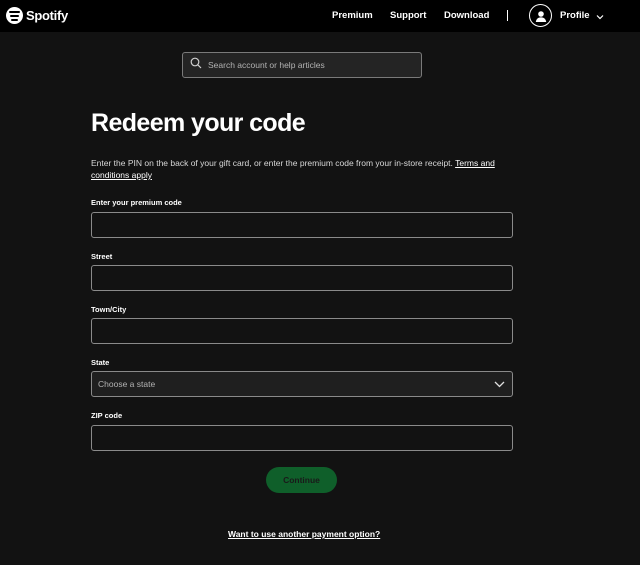 This screenshot has height=565, width=640. I want to click on help-search-bar, so click(302, 65).